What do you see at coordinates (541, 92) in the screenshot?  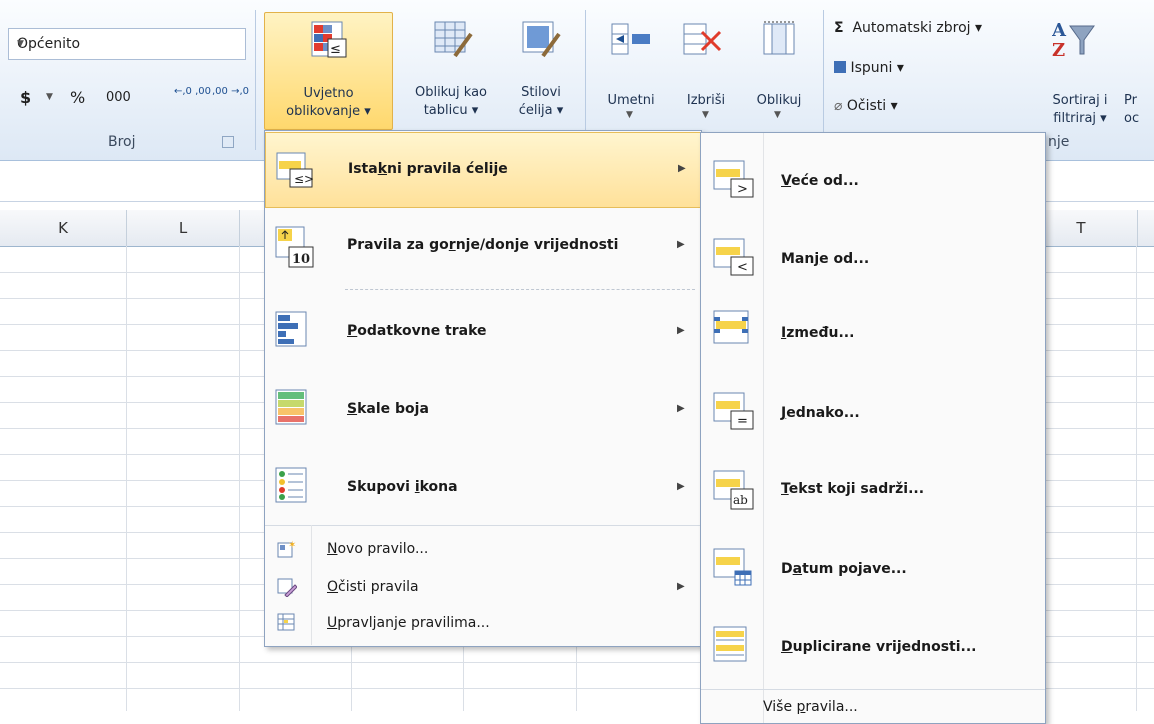 I see `styles-label-1: Stilovi` at bounding box center [541, 92].